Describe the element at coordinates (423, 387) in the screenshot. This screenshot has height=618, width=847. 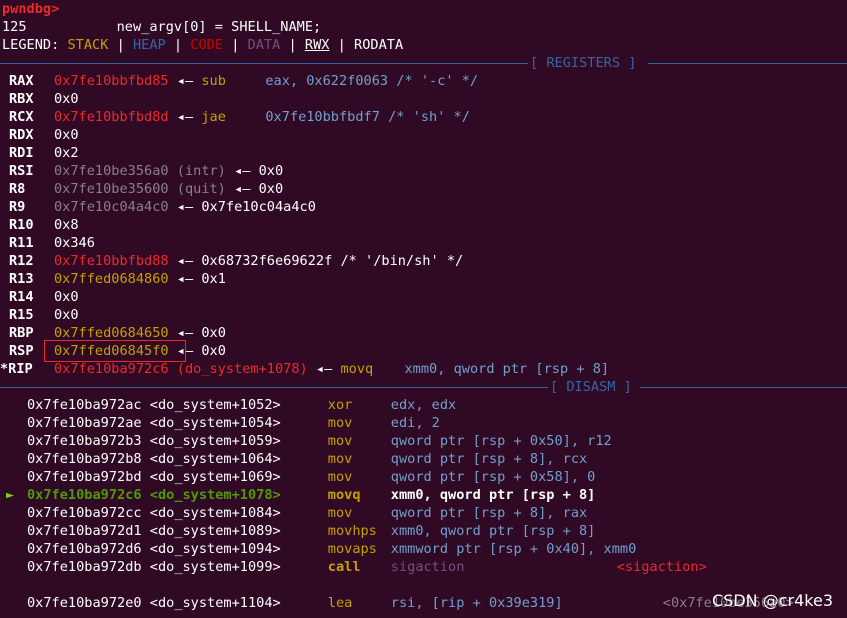
I see `disasm-section-header: [ DISASM ]` at that location.